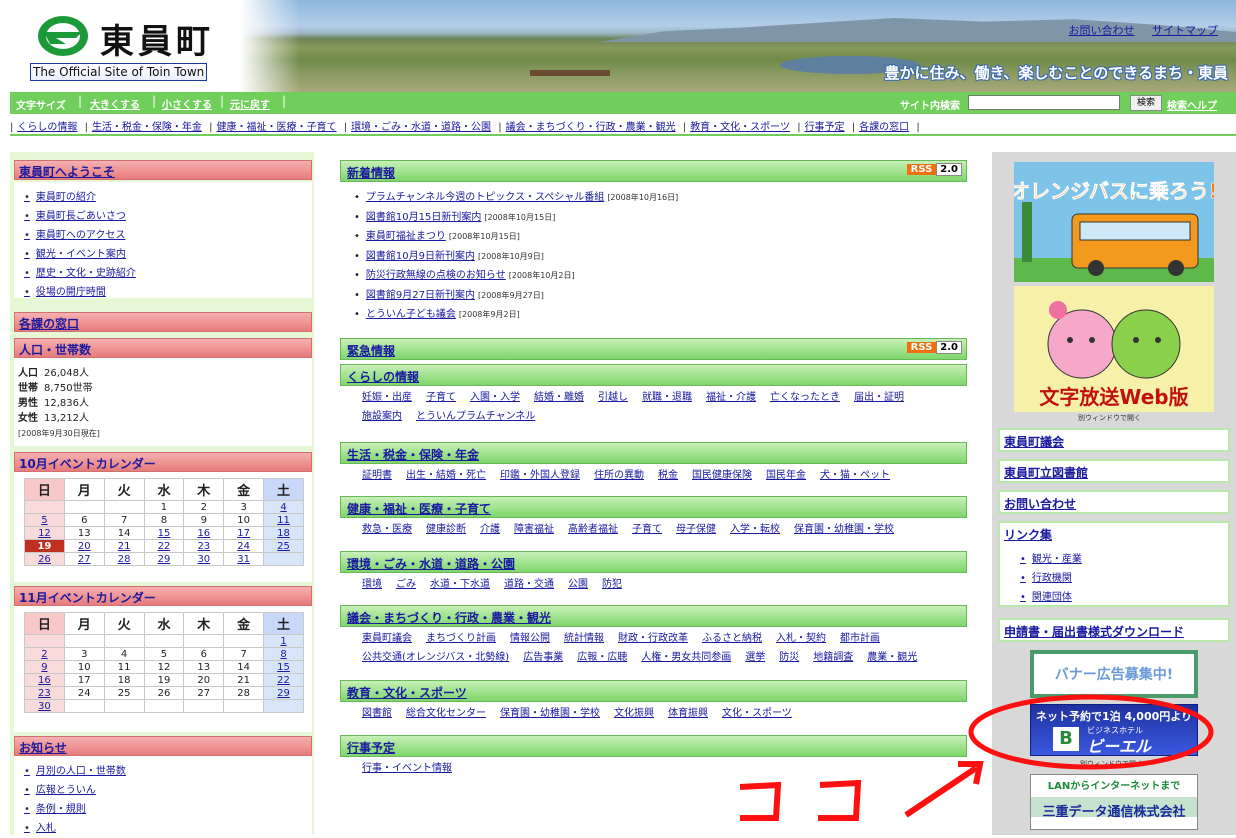 This screenshot has height=838, width=1236. What do you see at coordinates (879, 397) in the screenshot?
I see `section-link: 届出・証明` at bounding box center [879, 397].